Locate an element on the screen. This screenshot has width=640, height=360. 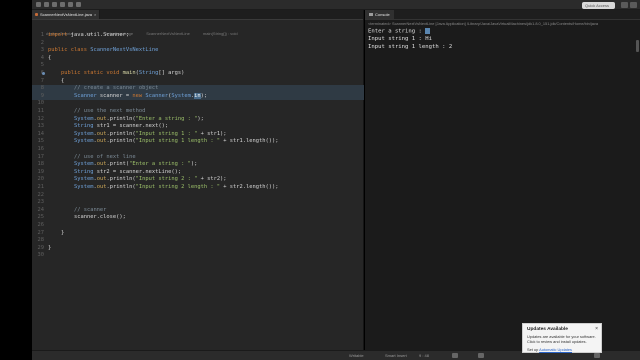
code-source: String str2 = scanner.nextLine(); is located at coordinates (127, 171).